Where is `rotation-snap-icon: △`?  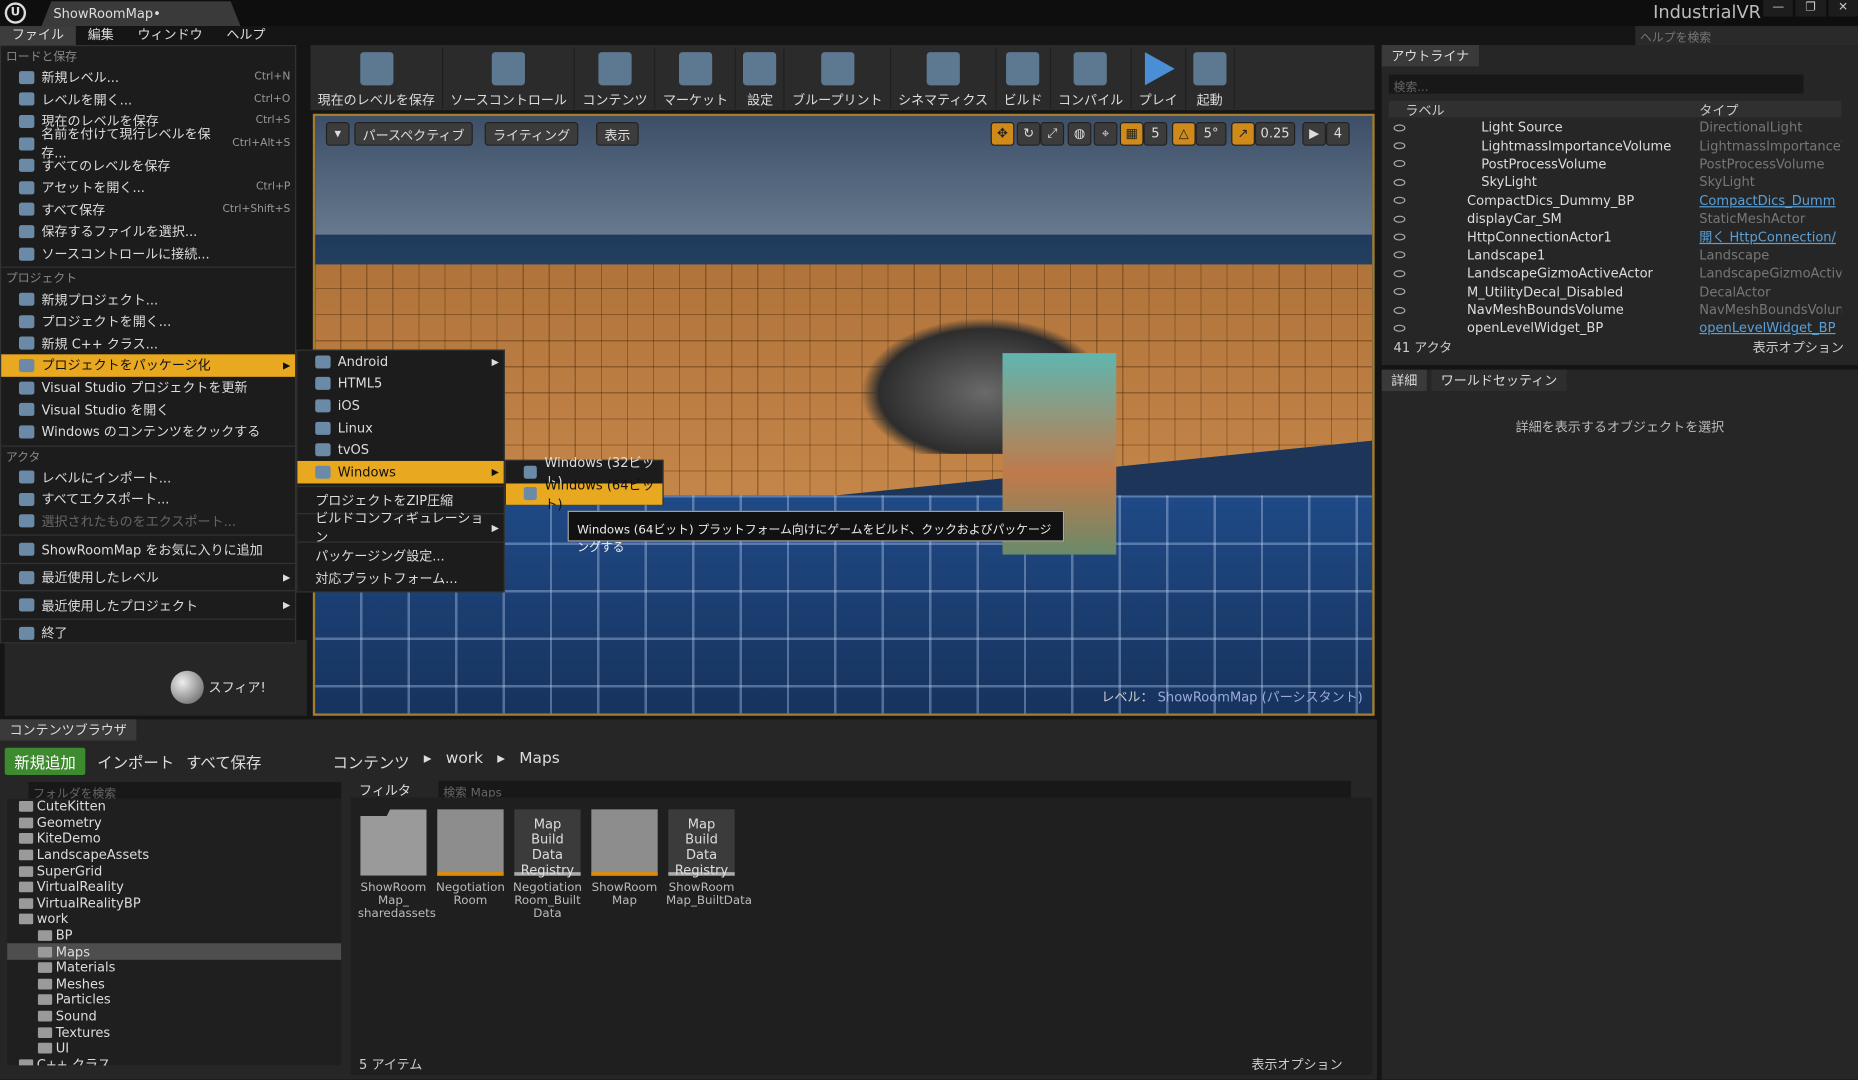
rotation-snap-icon: △ is located at coordinates (1183, 134).